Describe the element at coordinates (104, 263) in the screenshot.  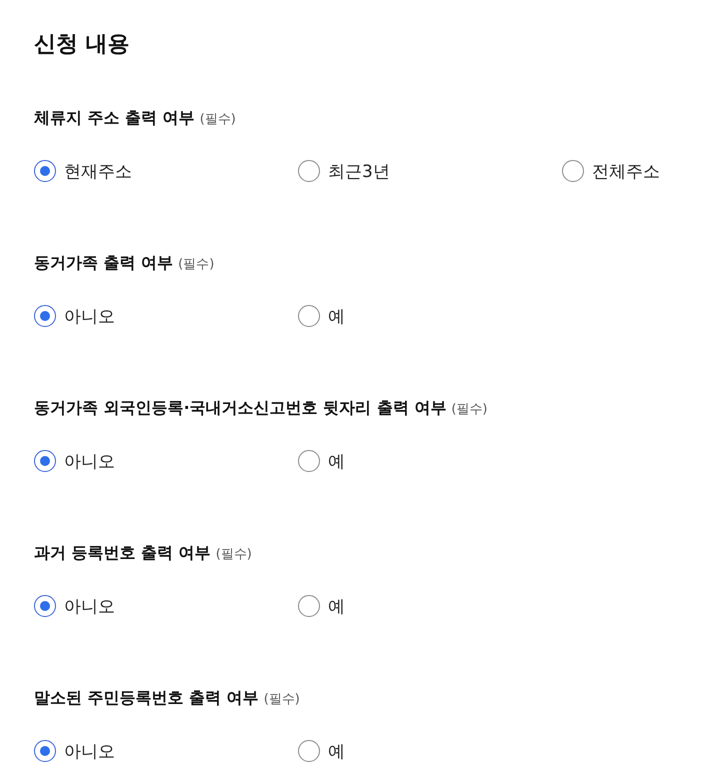
I see `question-label: 동거가족 출력 여부` at that location.